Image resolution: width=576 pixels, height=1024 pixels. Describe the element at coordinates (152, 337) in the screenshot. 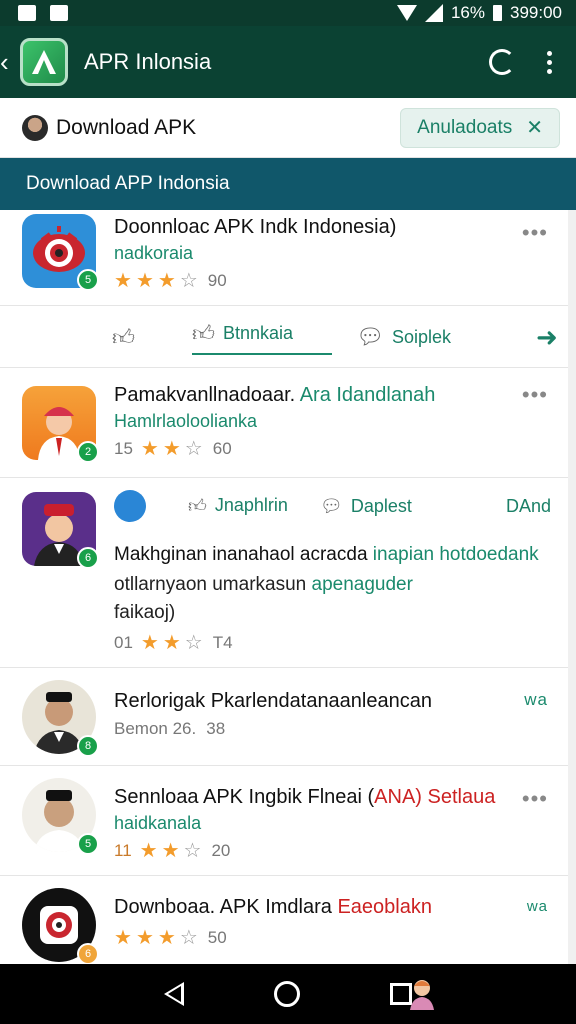

I see `thumbs-up-outline-icon: 👍︎` at that location.